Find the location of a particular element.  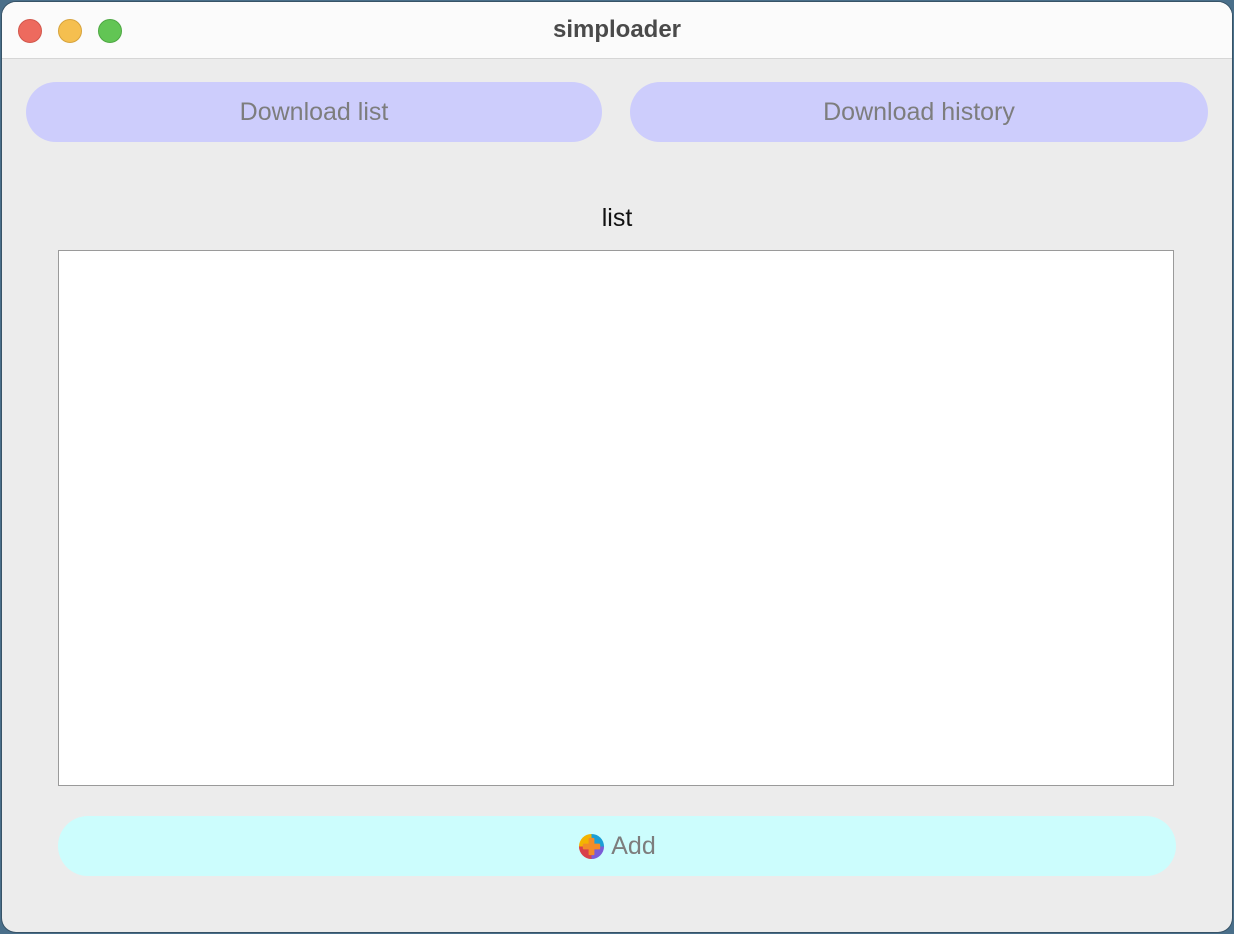

download-list-button: Download list is located at coordinates (314, 112).